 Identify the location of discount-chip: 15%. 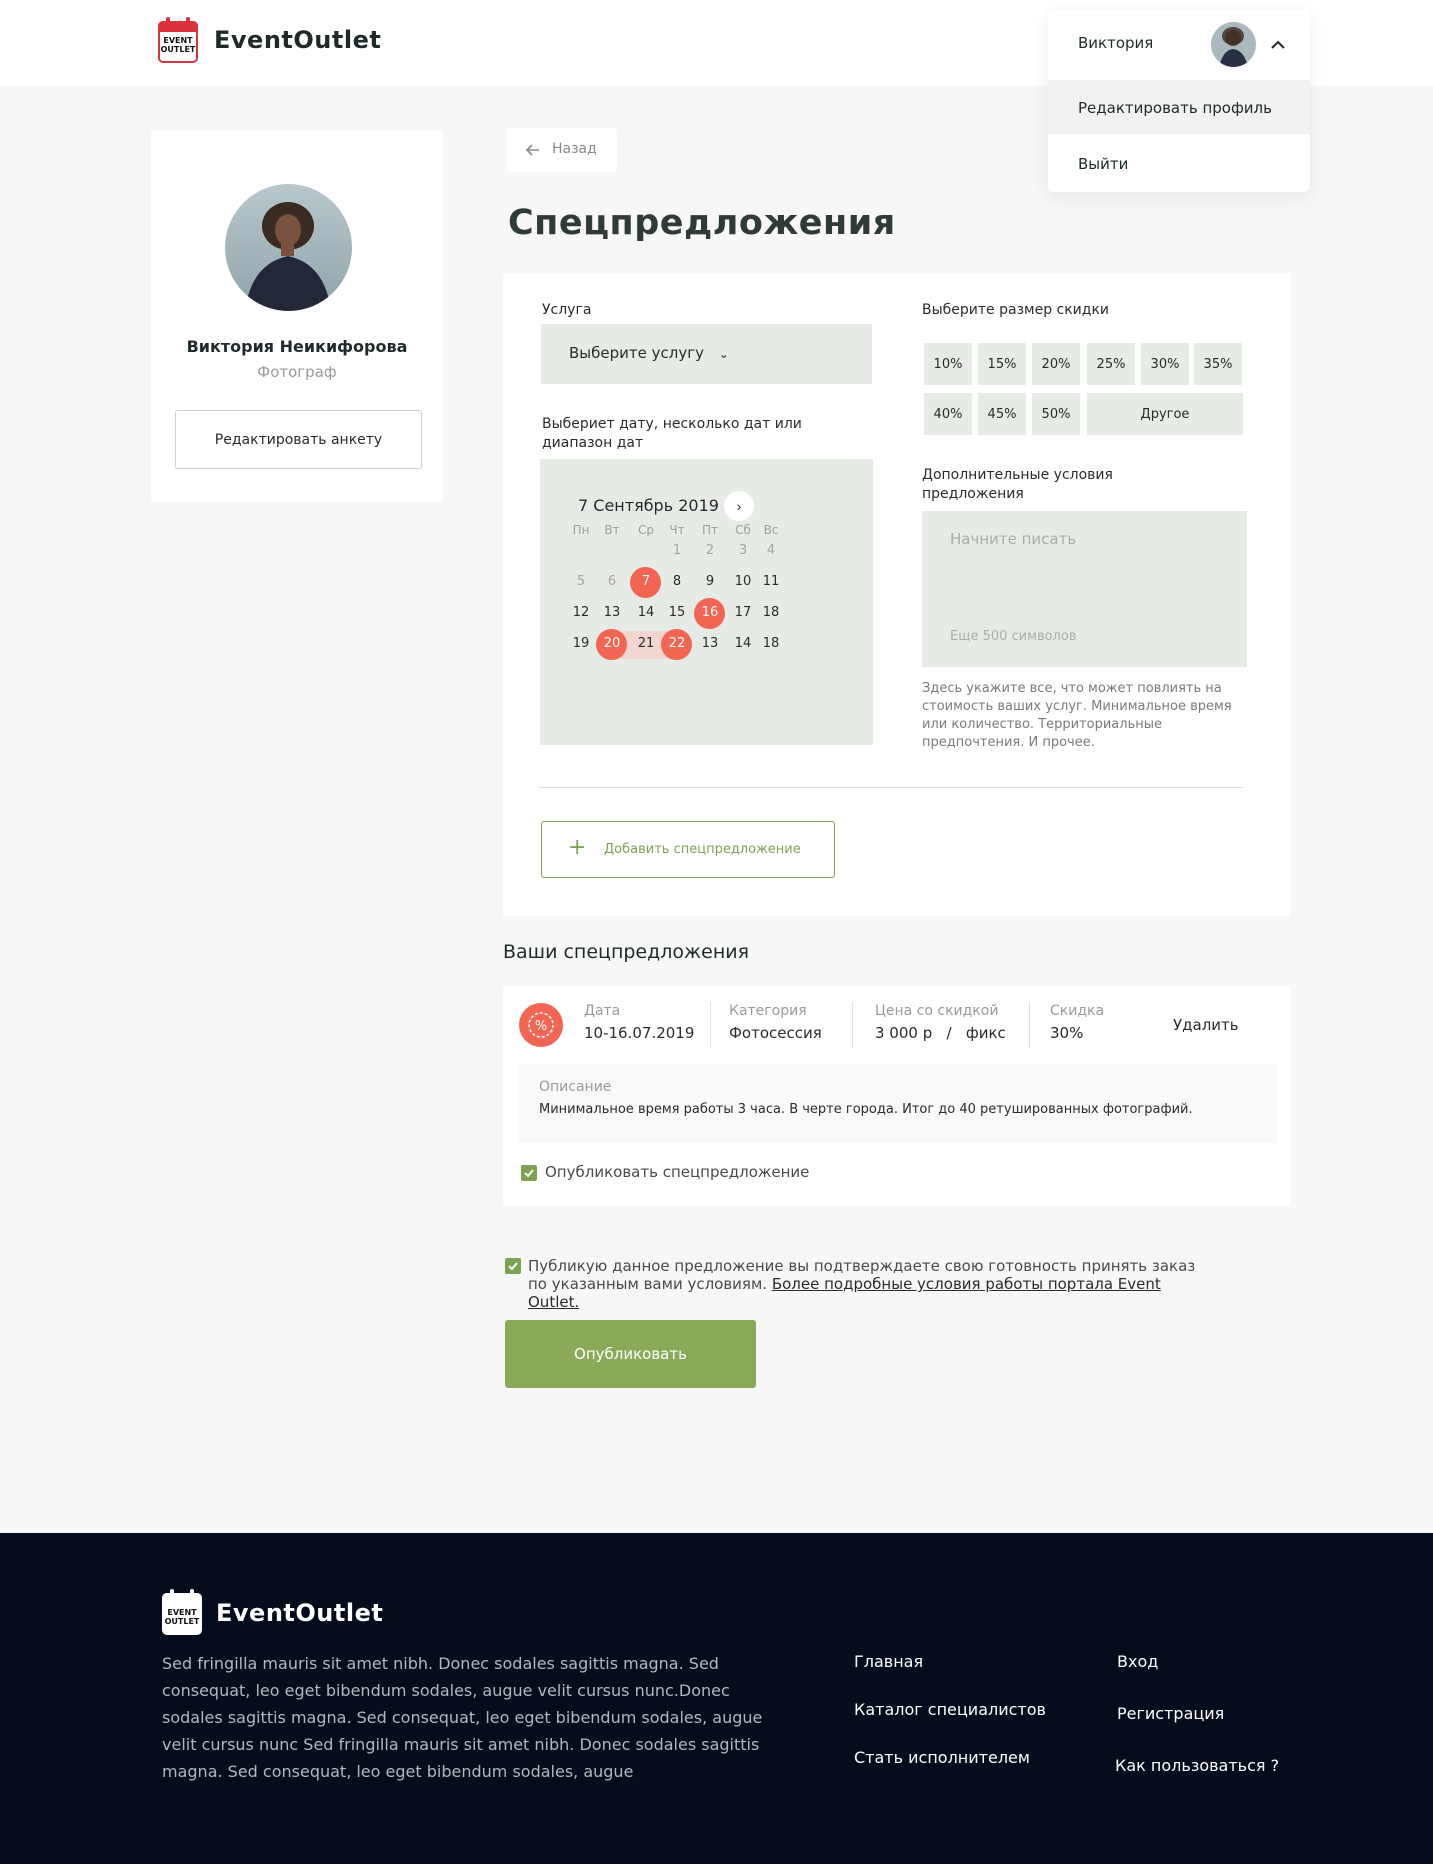
(1002, 364).